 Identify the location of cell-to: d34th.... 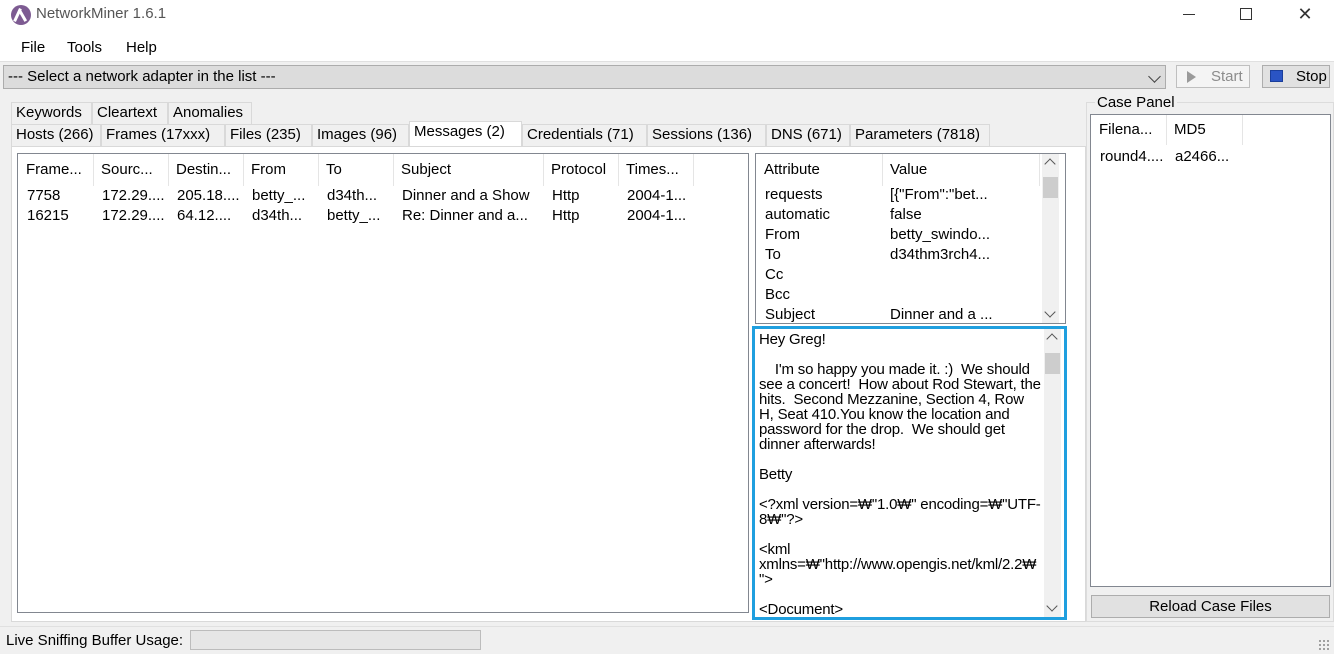
(352, 195).